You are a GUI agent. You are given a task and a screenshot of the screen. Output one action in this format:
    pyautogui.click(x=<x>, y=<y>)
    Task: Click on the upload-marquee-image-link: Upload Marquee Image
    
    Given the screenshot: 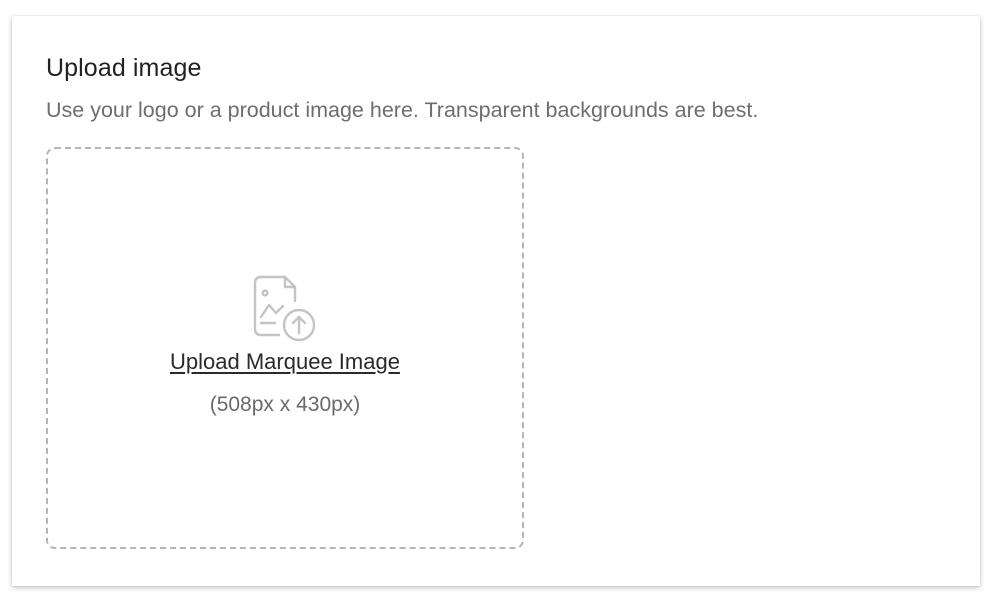 What is the action you would take?
    pyautogui.click(x=285, y=362)
    